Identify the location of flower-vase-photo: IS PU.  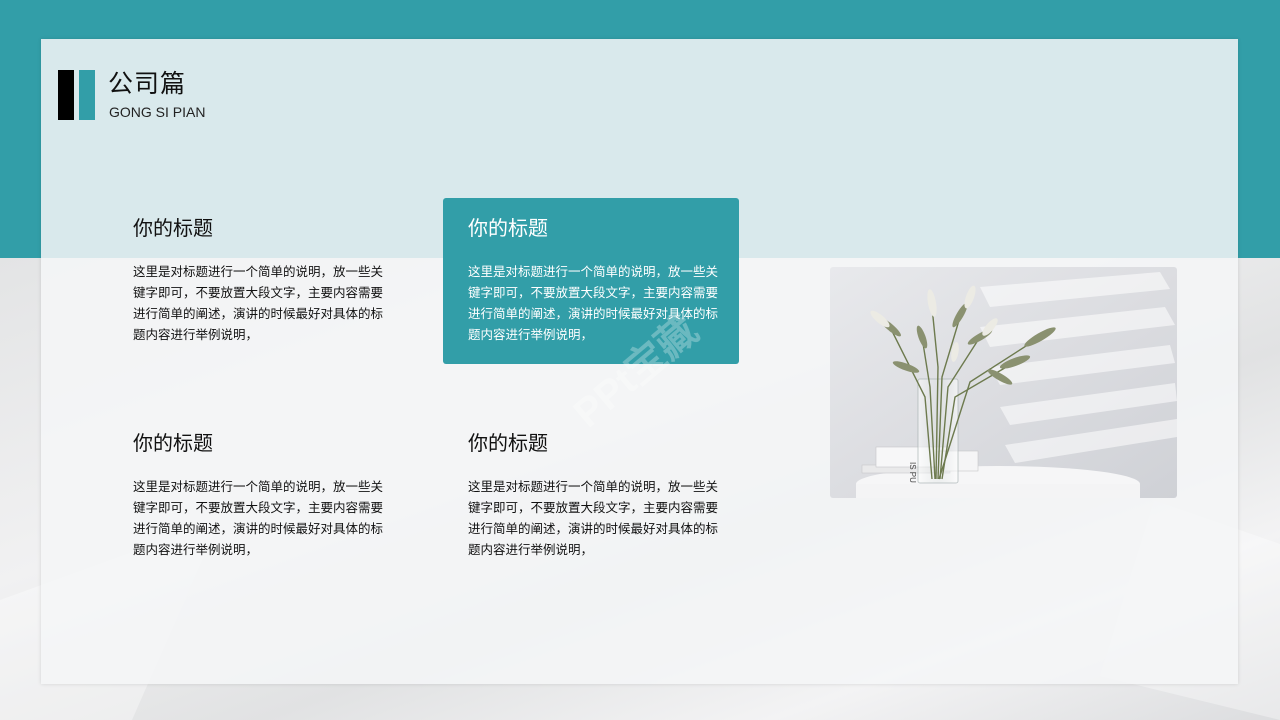
(1003, 382).